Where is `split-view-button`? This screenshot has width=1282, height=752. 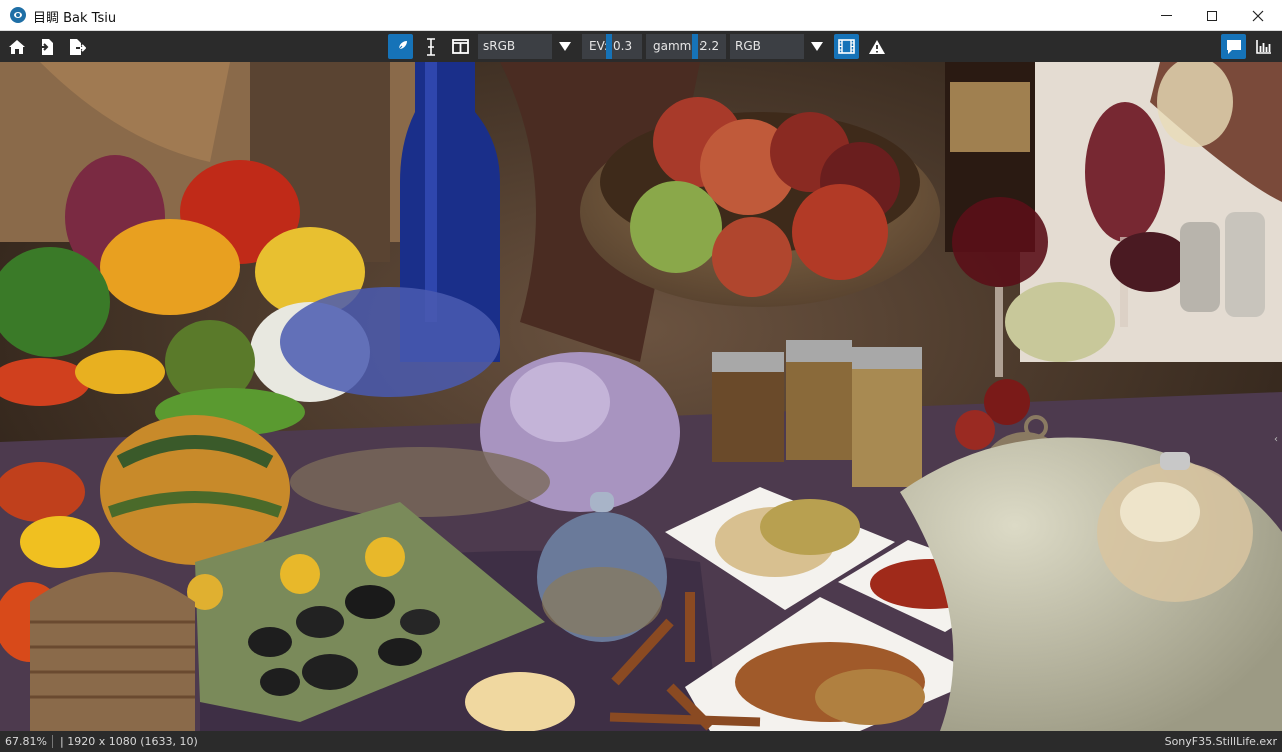
split-view-button is located at coordinates (460, 46).